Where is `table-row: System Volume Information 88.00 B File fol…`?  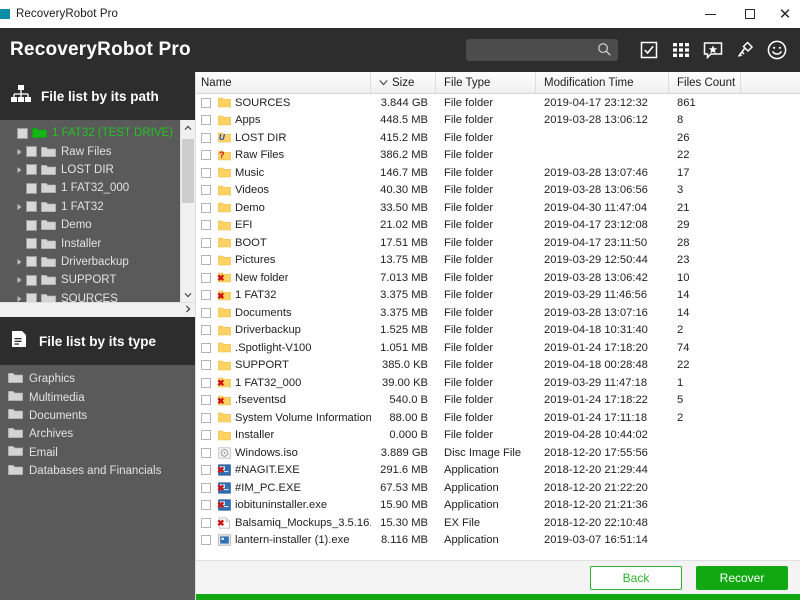
table-row: System Volume Information 88.00 B File fol… is located at coordinates (498, 418).